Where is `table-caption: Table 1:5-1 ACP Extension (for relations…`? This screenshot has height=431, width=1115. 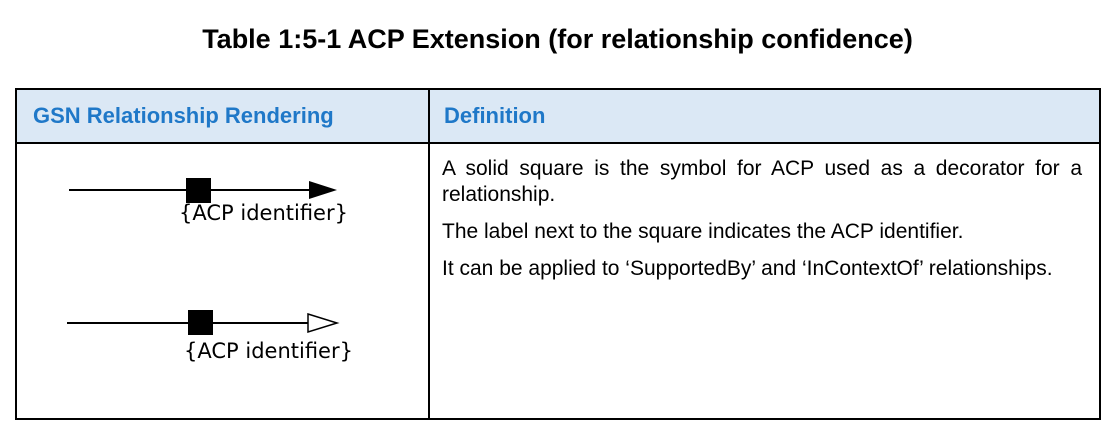
table-caption: Table 1:5-1 ACP Extension (for relations… is located at coordinates (557, 39).